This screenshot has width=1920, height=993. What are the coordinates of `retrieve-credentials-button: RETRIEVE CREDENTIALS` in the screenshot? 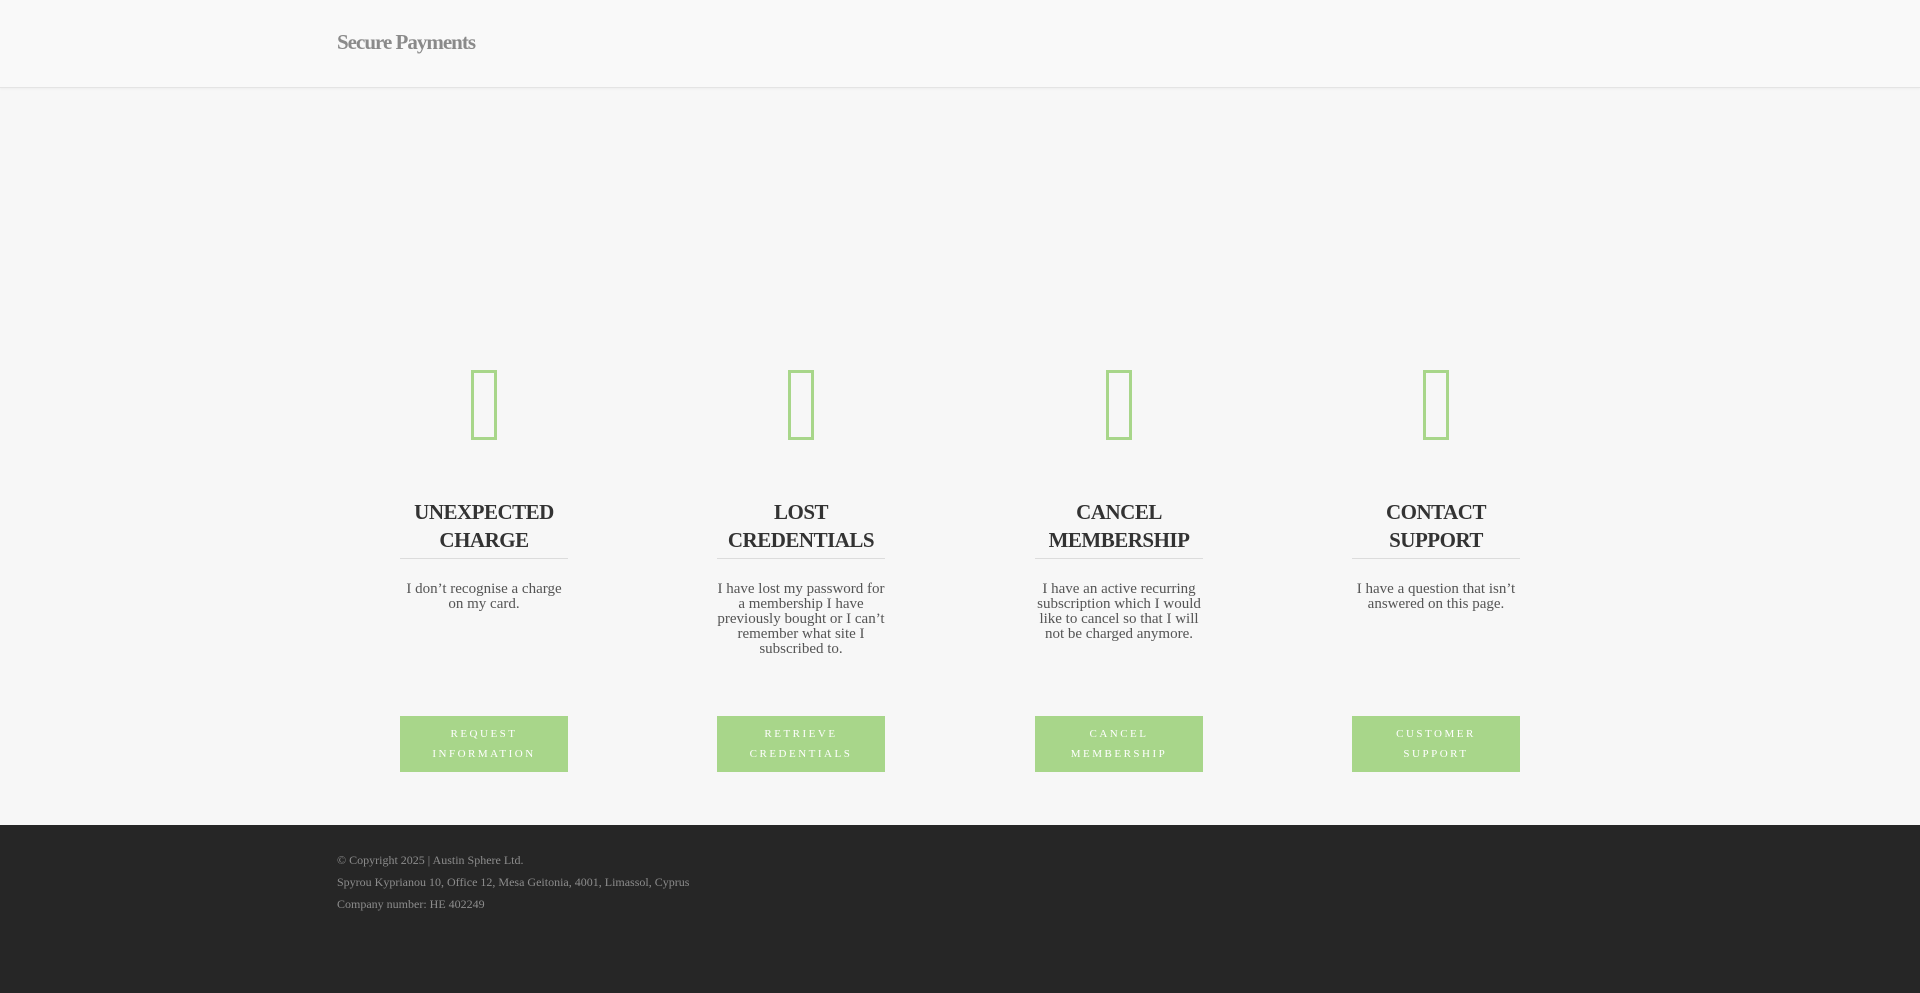 It's located at (801, 744).